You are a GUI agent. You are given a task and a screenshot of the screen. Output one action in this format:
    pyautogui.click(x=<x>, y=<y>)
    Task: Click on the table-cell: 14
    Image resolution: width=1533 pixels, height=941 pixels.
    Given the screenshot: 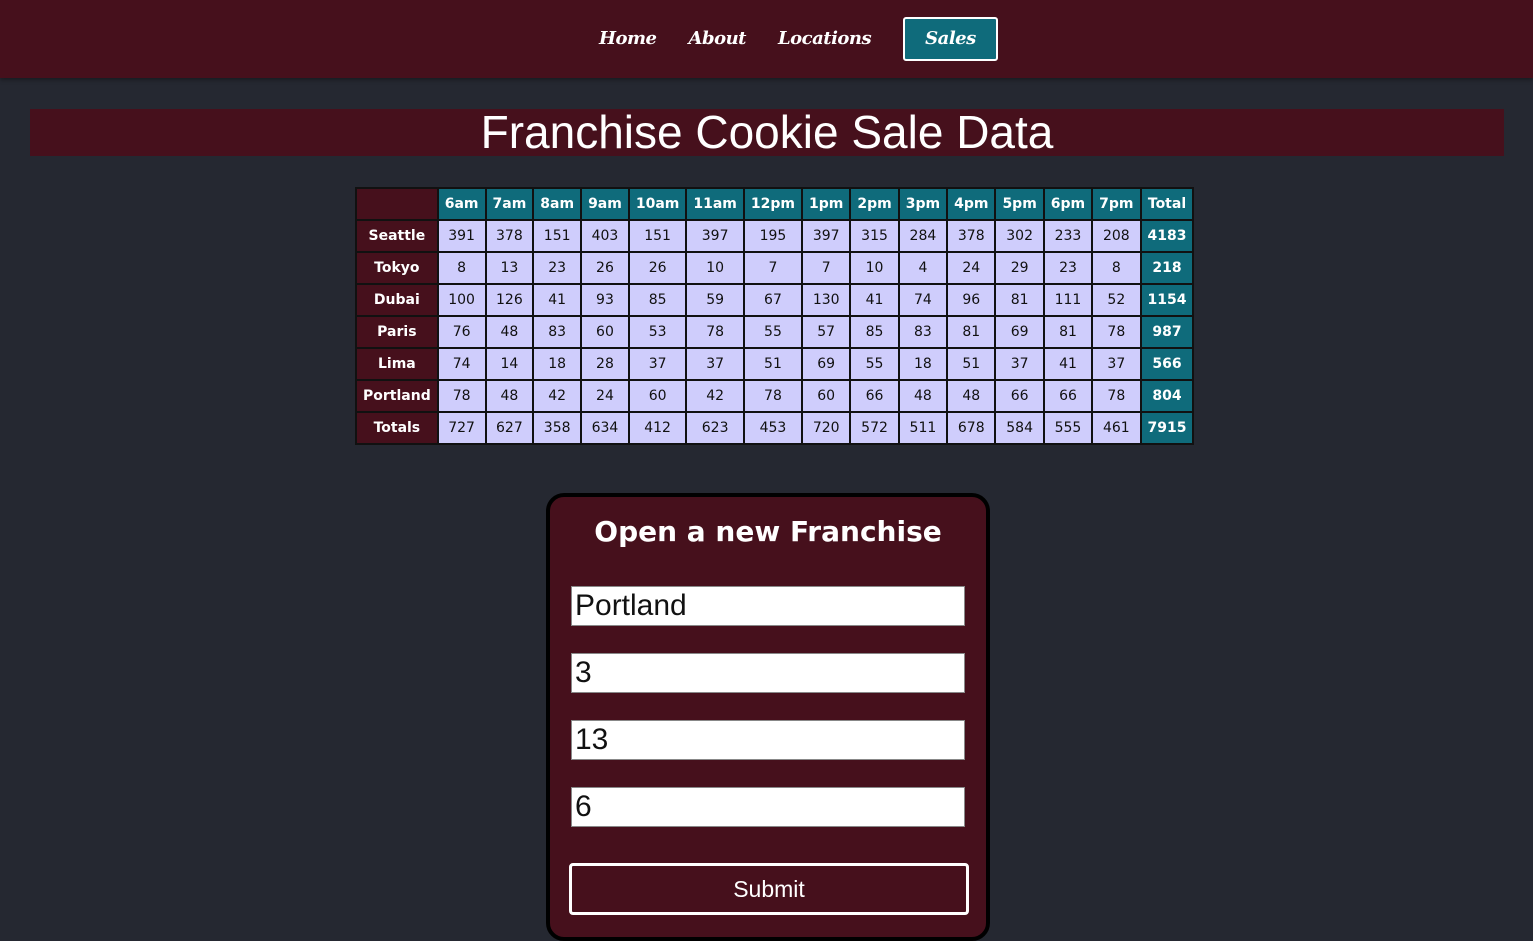 What is the action you would take?
    pyautogui.click(x=509, y=364)
    